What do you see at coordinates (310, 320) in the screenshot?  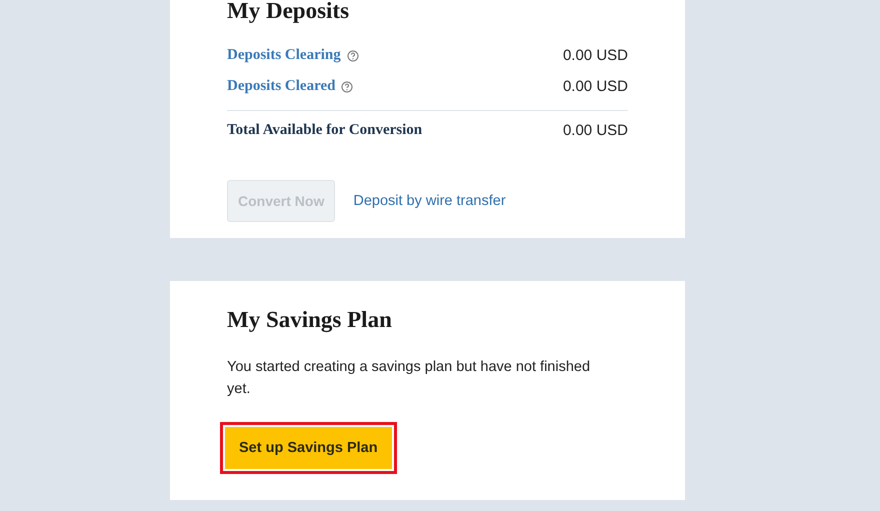 I see `card-title: My Savings Plan` at bounding box center [310, 320].